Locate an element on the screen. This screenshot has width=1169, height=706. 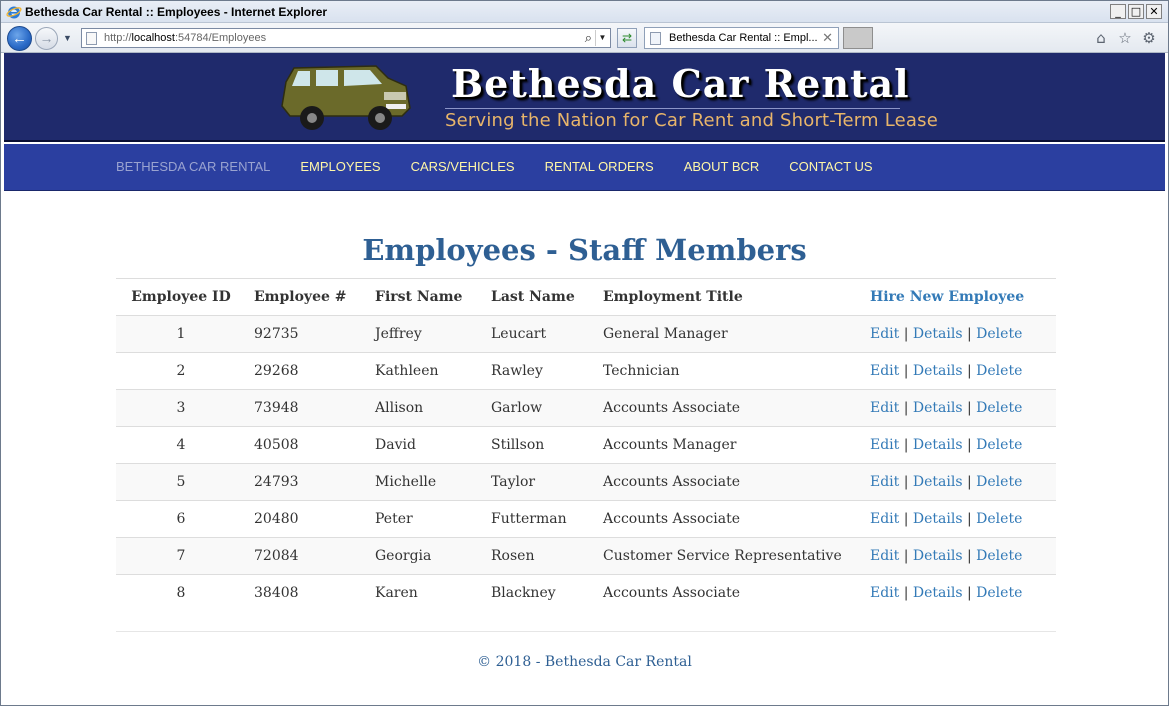
cell-last-name: Blackney is located at coordinates (539, 593).